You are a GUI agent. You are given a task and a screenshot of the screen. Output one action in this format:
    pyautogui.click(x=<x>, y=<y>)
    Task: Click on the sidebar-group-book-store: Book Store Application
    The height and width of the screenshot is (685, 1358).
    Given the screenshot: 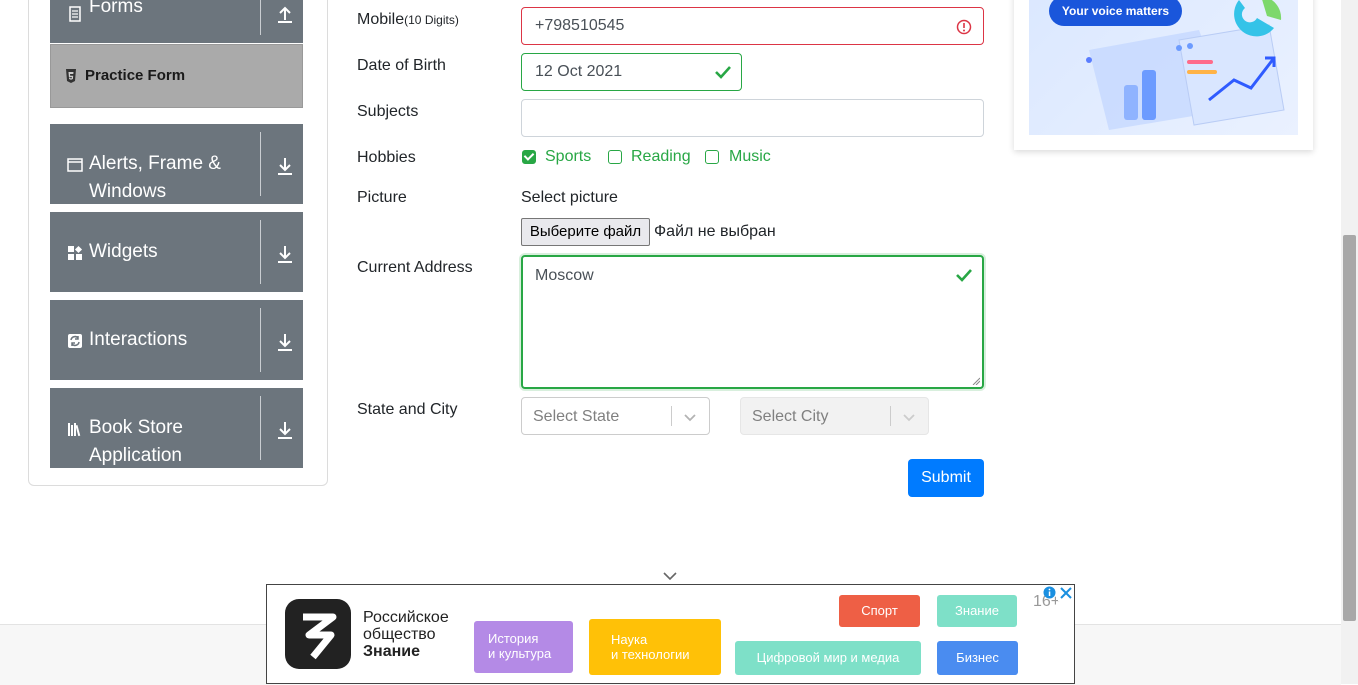 What is the action you would take?
    pyautogui.click(x=176, y=428)
    